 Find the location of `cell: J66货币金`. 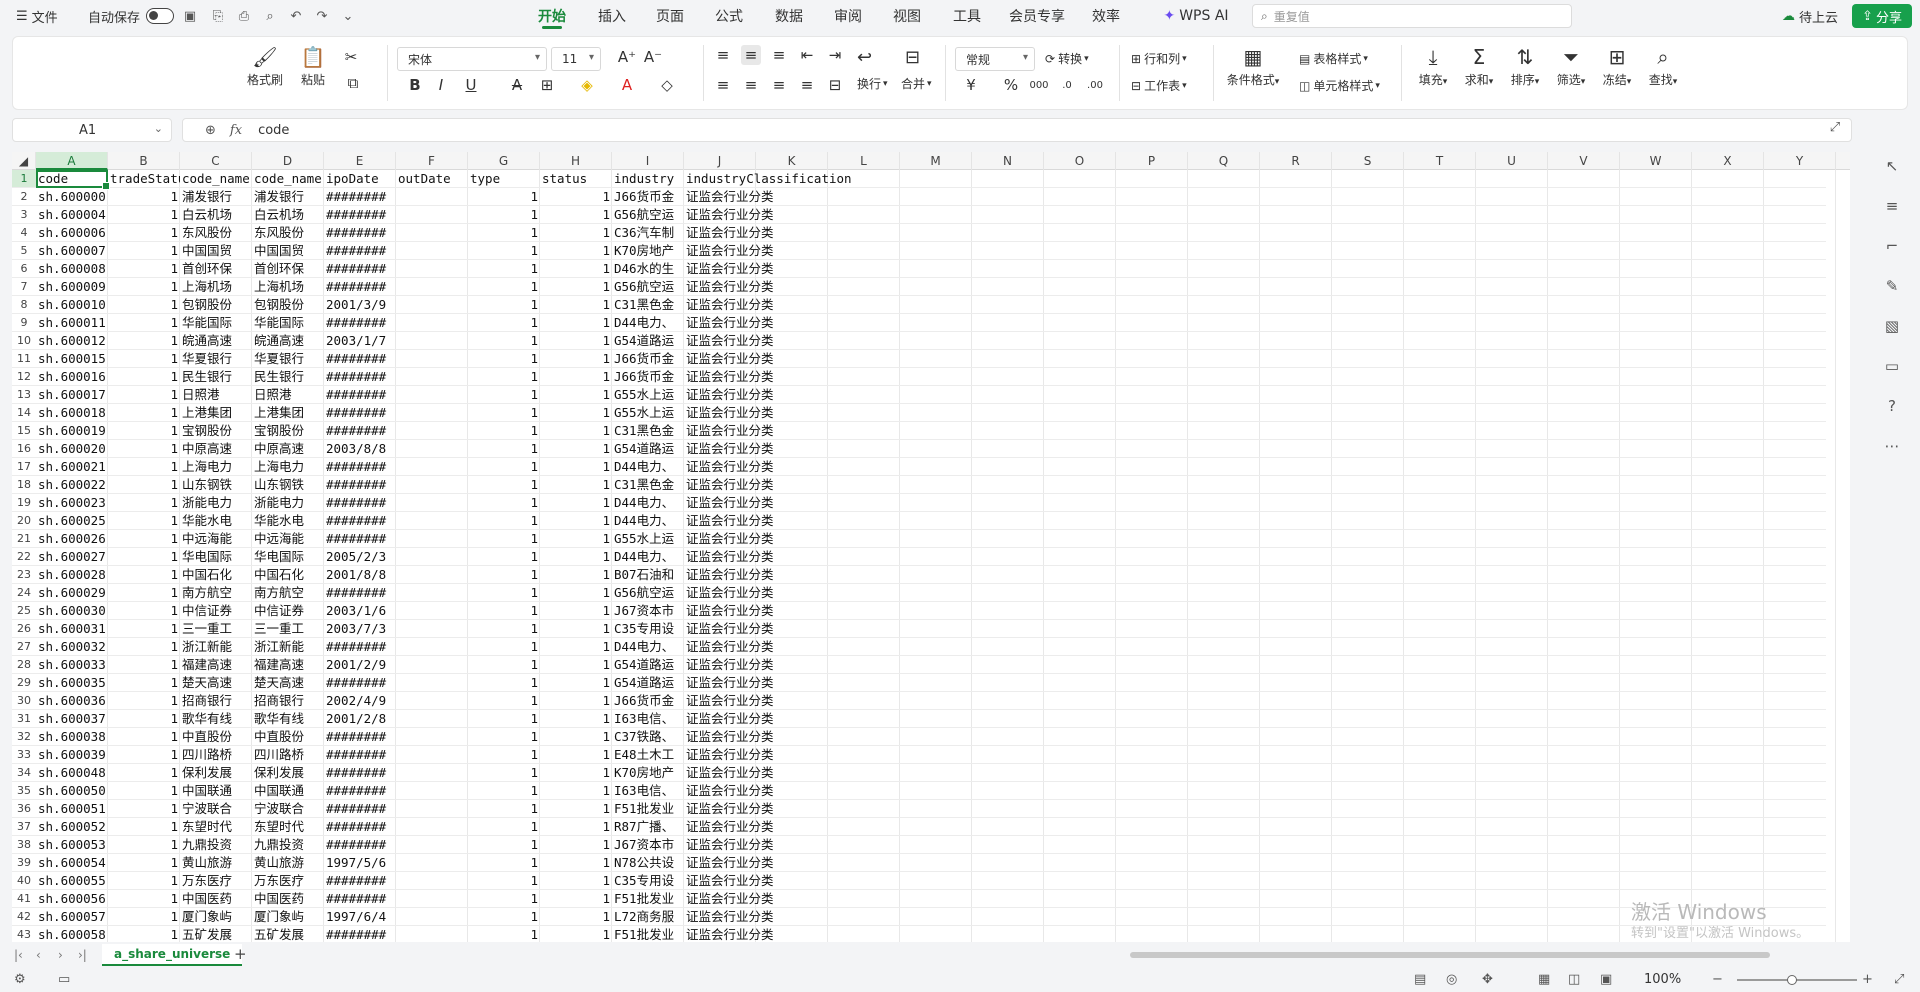

cell: J66货币金 is located at coordinates (648, 359).